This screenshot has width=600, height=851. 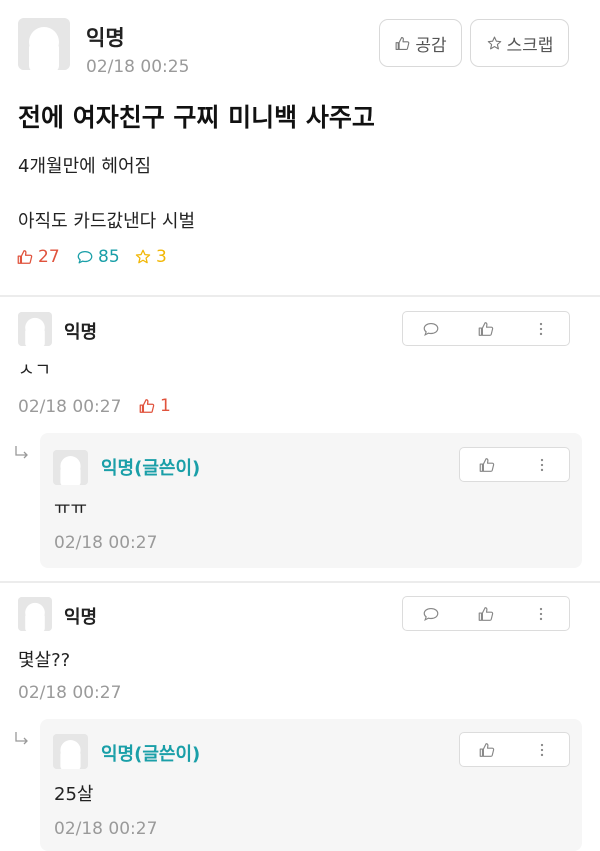 What do you see at coordinates (107, 221) in the screenshot?
I see `post-body-line-2: 아직도 카드값낸다 시벌` at bounding box center [107, 221].